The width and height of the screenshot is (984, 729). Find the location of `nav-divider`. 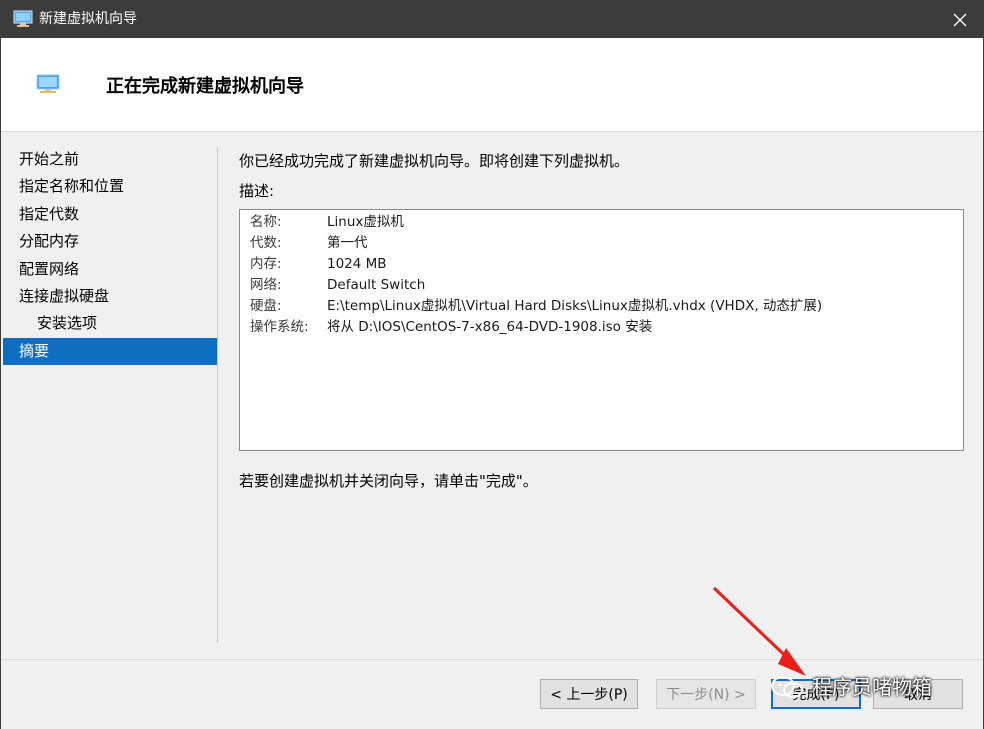

nav-divider is located at coordinates (217, 395).